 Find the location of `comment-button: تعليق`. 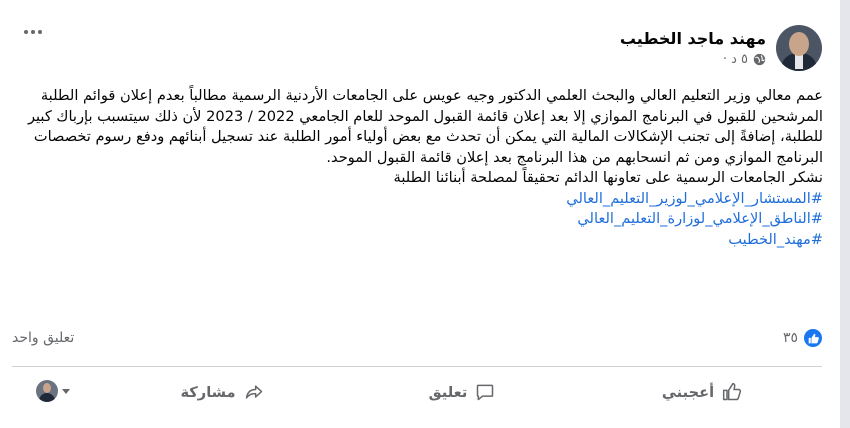

comment-button: تعليق is located at coordinates (462, 392).